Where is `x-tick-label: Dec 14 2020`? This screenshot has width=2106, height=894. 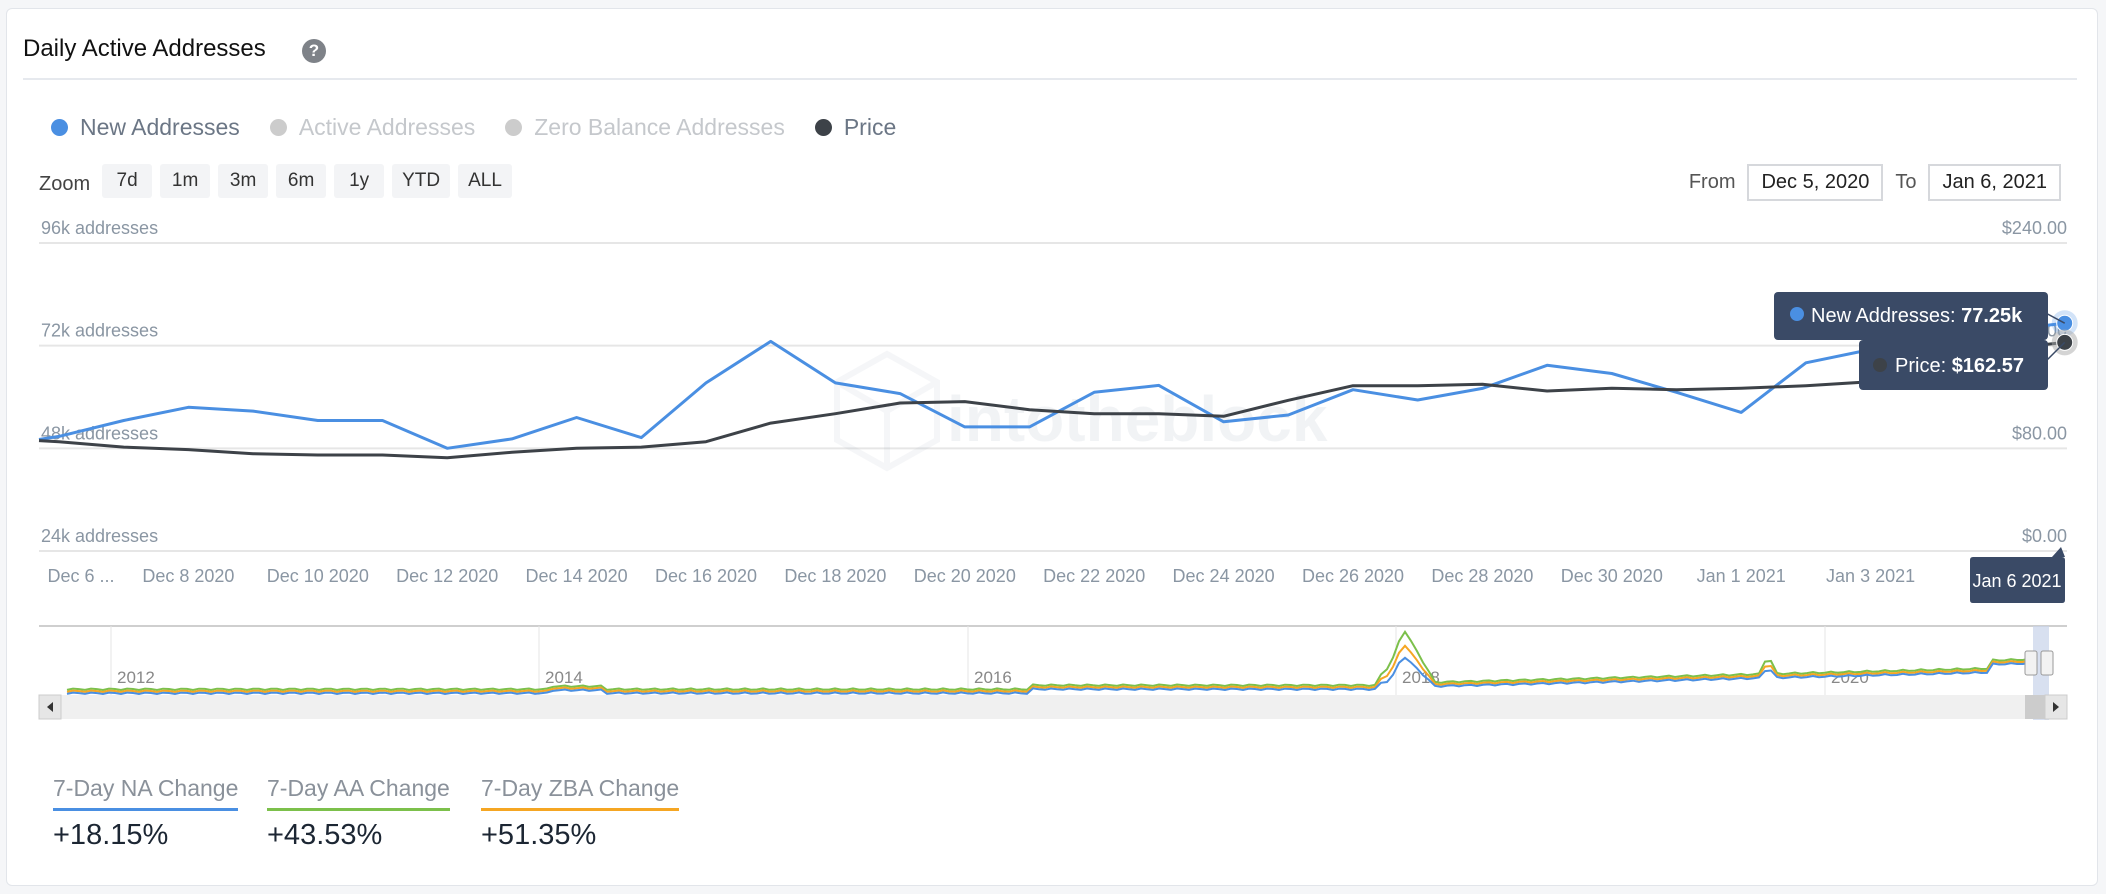 x-tick-label: Dec 14 2020 is located at coordinates (577, 576).